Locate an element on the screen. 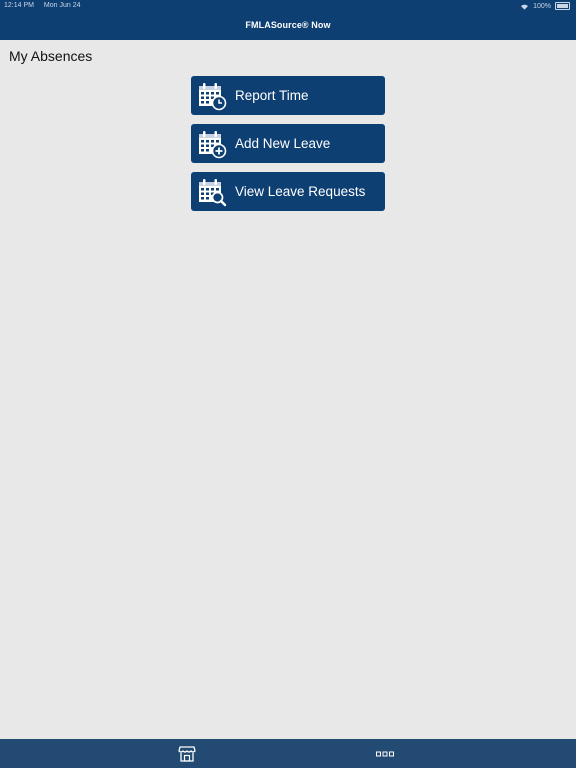  status-date: Mon Jun 24 is located at coordinates (62, 5).